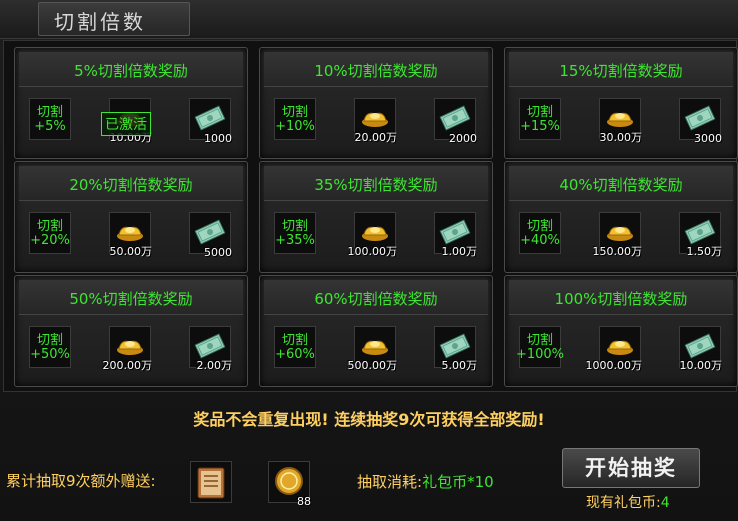  I want to click on banknote-qty: 1000, so click(218, 138).